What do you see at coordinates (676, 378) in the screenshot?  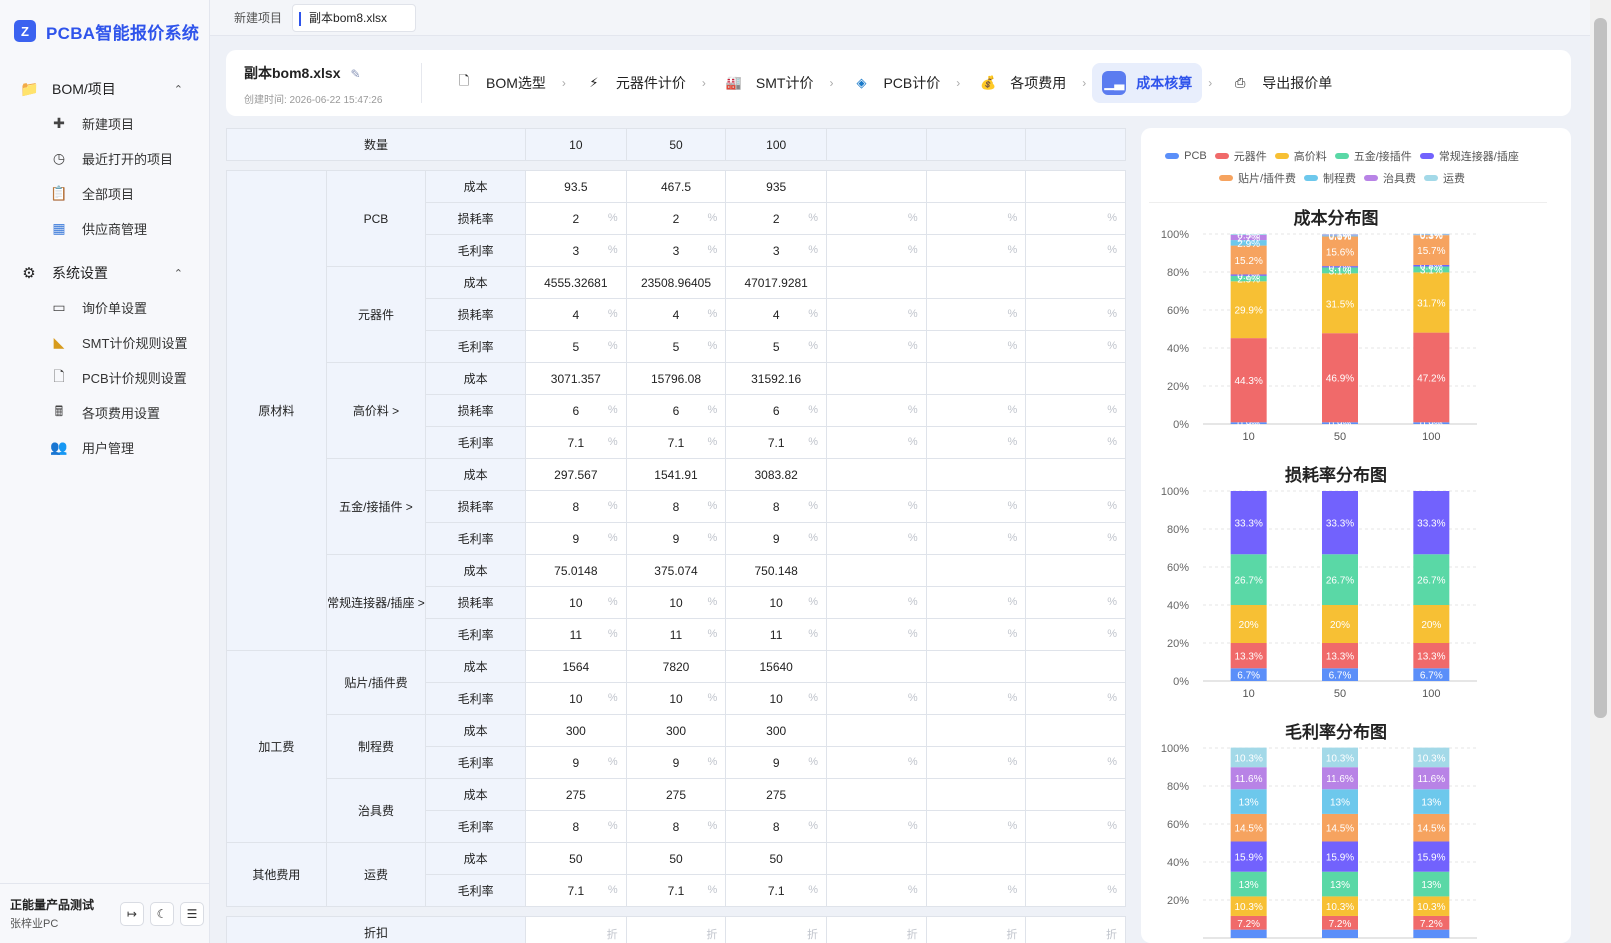 I see `value-cell: 15796.08` at bounding box center [676, 378].